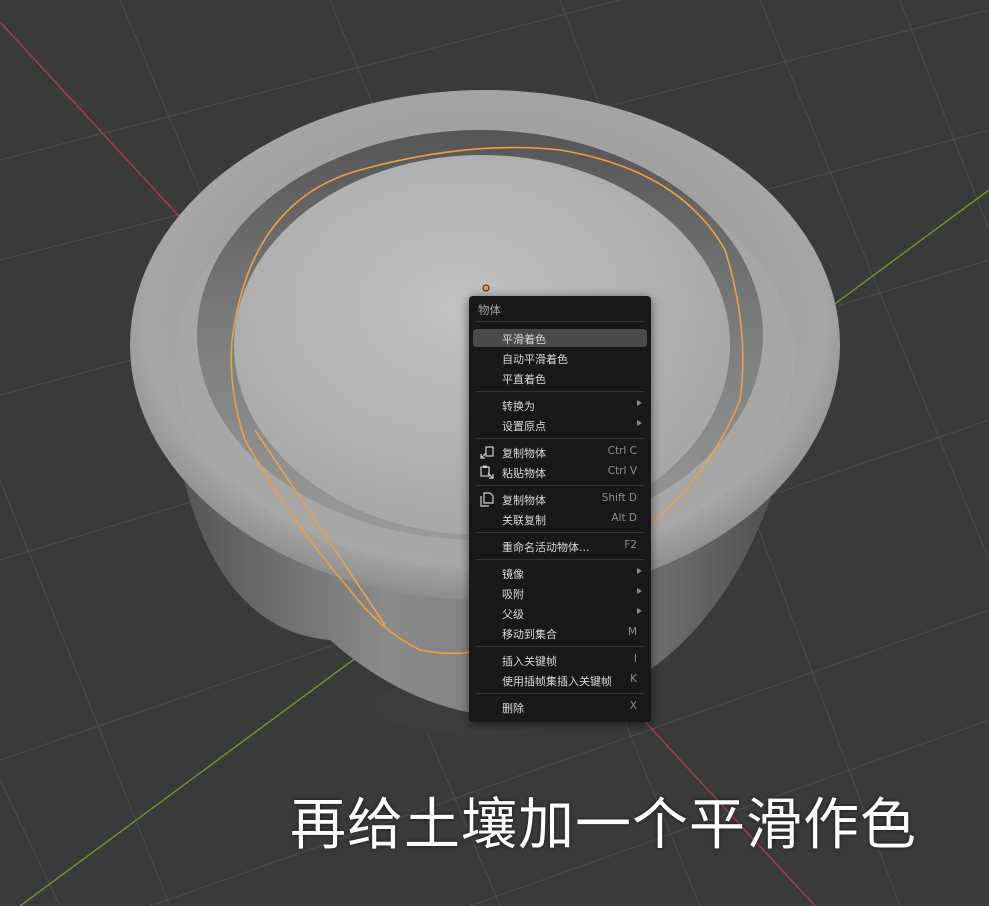 This screenshot has width=989, height=906. I want to click on menu-item-shortcut: Alt D, so click(624, 518).